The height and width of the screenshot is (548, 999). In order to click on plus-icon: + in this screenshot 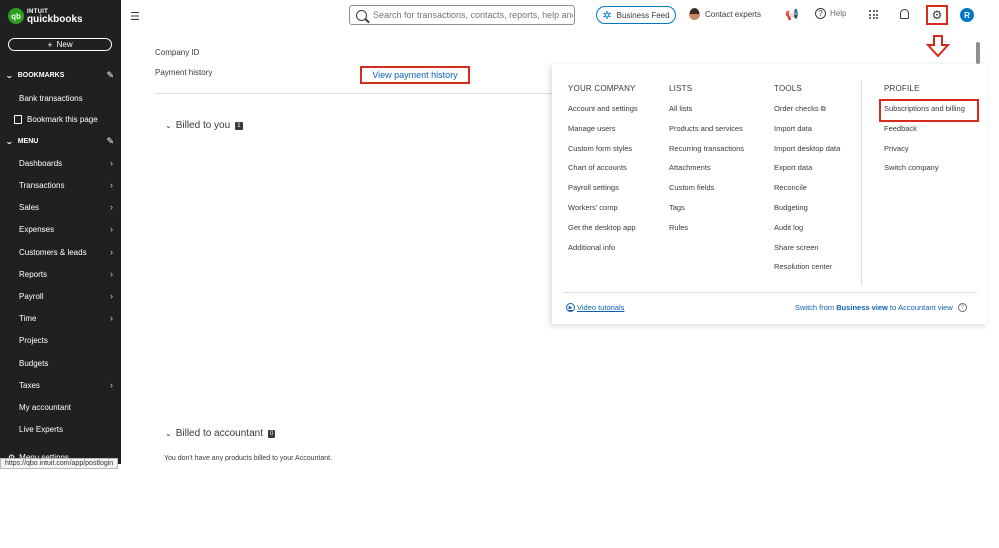, I will do `click(50, 44)`.